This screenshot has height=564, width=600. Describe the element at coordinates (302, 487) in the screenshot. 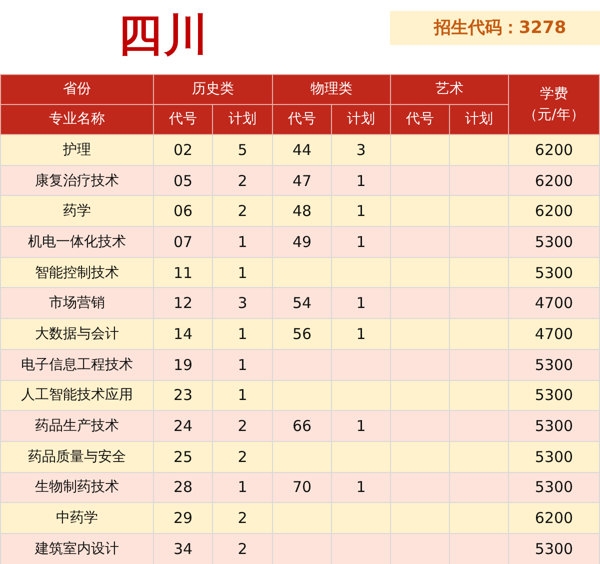

I see `table-cell: 70` at that location.